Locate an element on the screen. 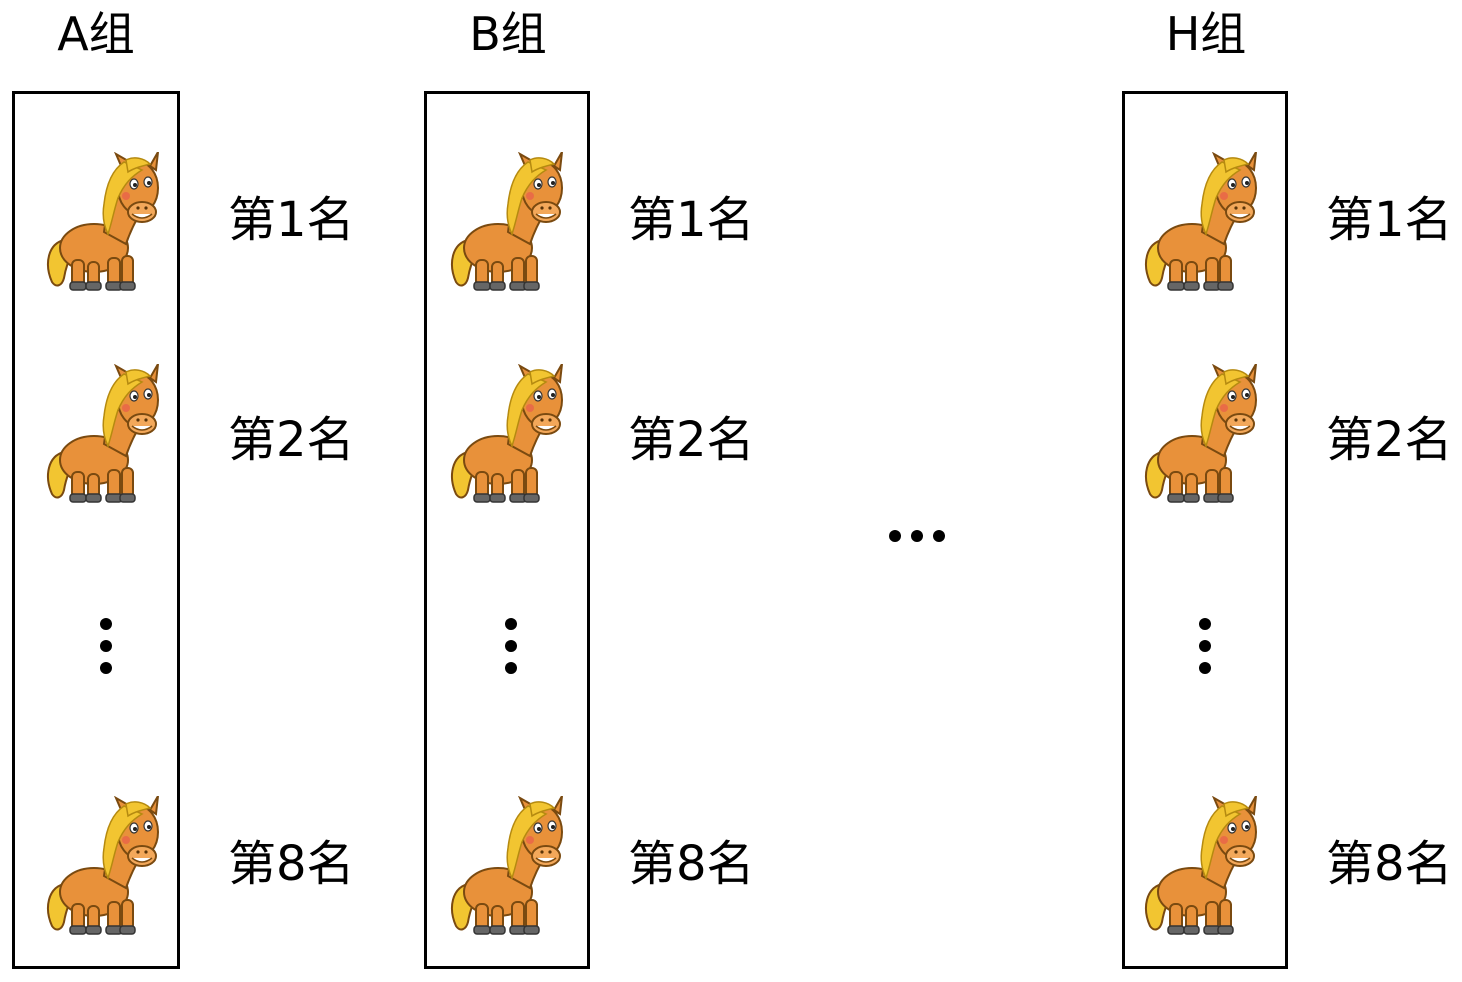 This screenshot has height=982, width=1462. group-title: H组 is located at coordinates (1206, 34).